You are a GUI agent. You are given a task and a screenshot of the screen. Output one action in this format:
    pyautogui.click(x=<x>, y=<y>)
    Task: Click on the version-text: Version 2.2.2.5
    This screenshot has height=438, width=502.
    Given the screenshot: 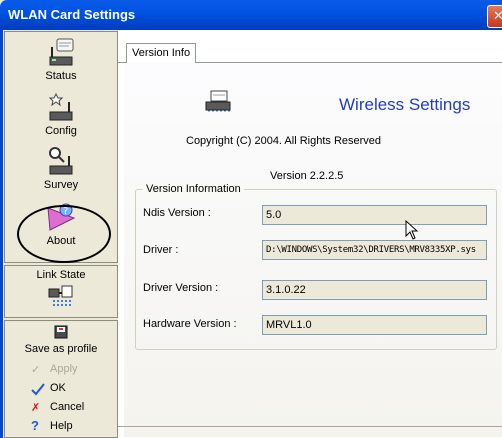 What is the action you would take?
    pyautogui.click(x=307, y=176)
    